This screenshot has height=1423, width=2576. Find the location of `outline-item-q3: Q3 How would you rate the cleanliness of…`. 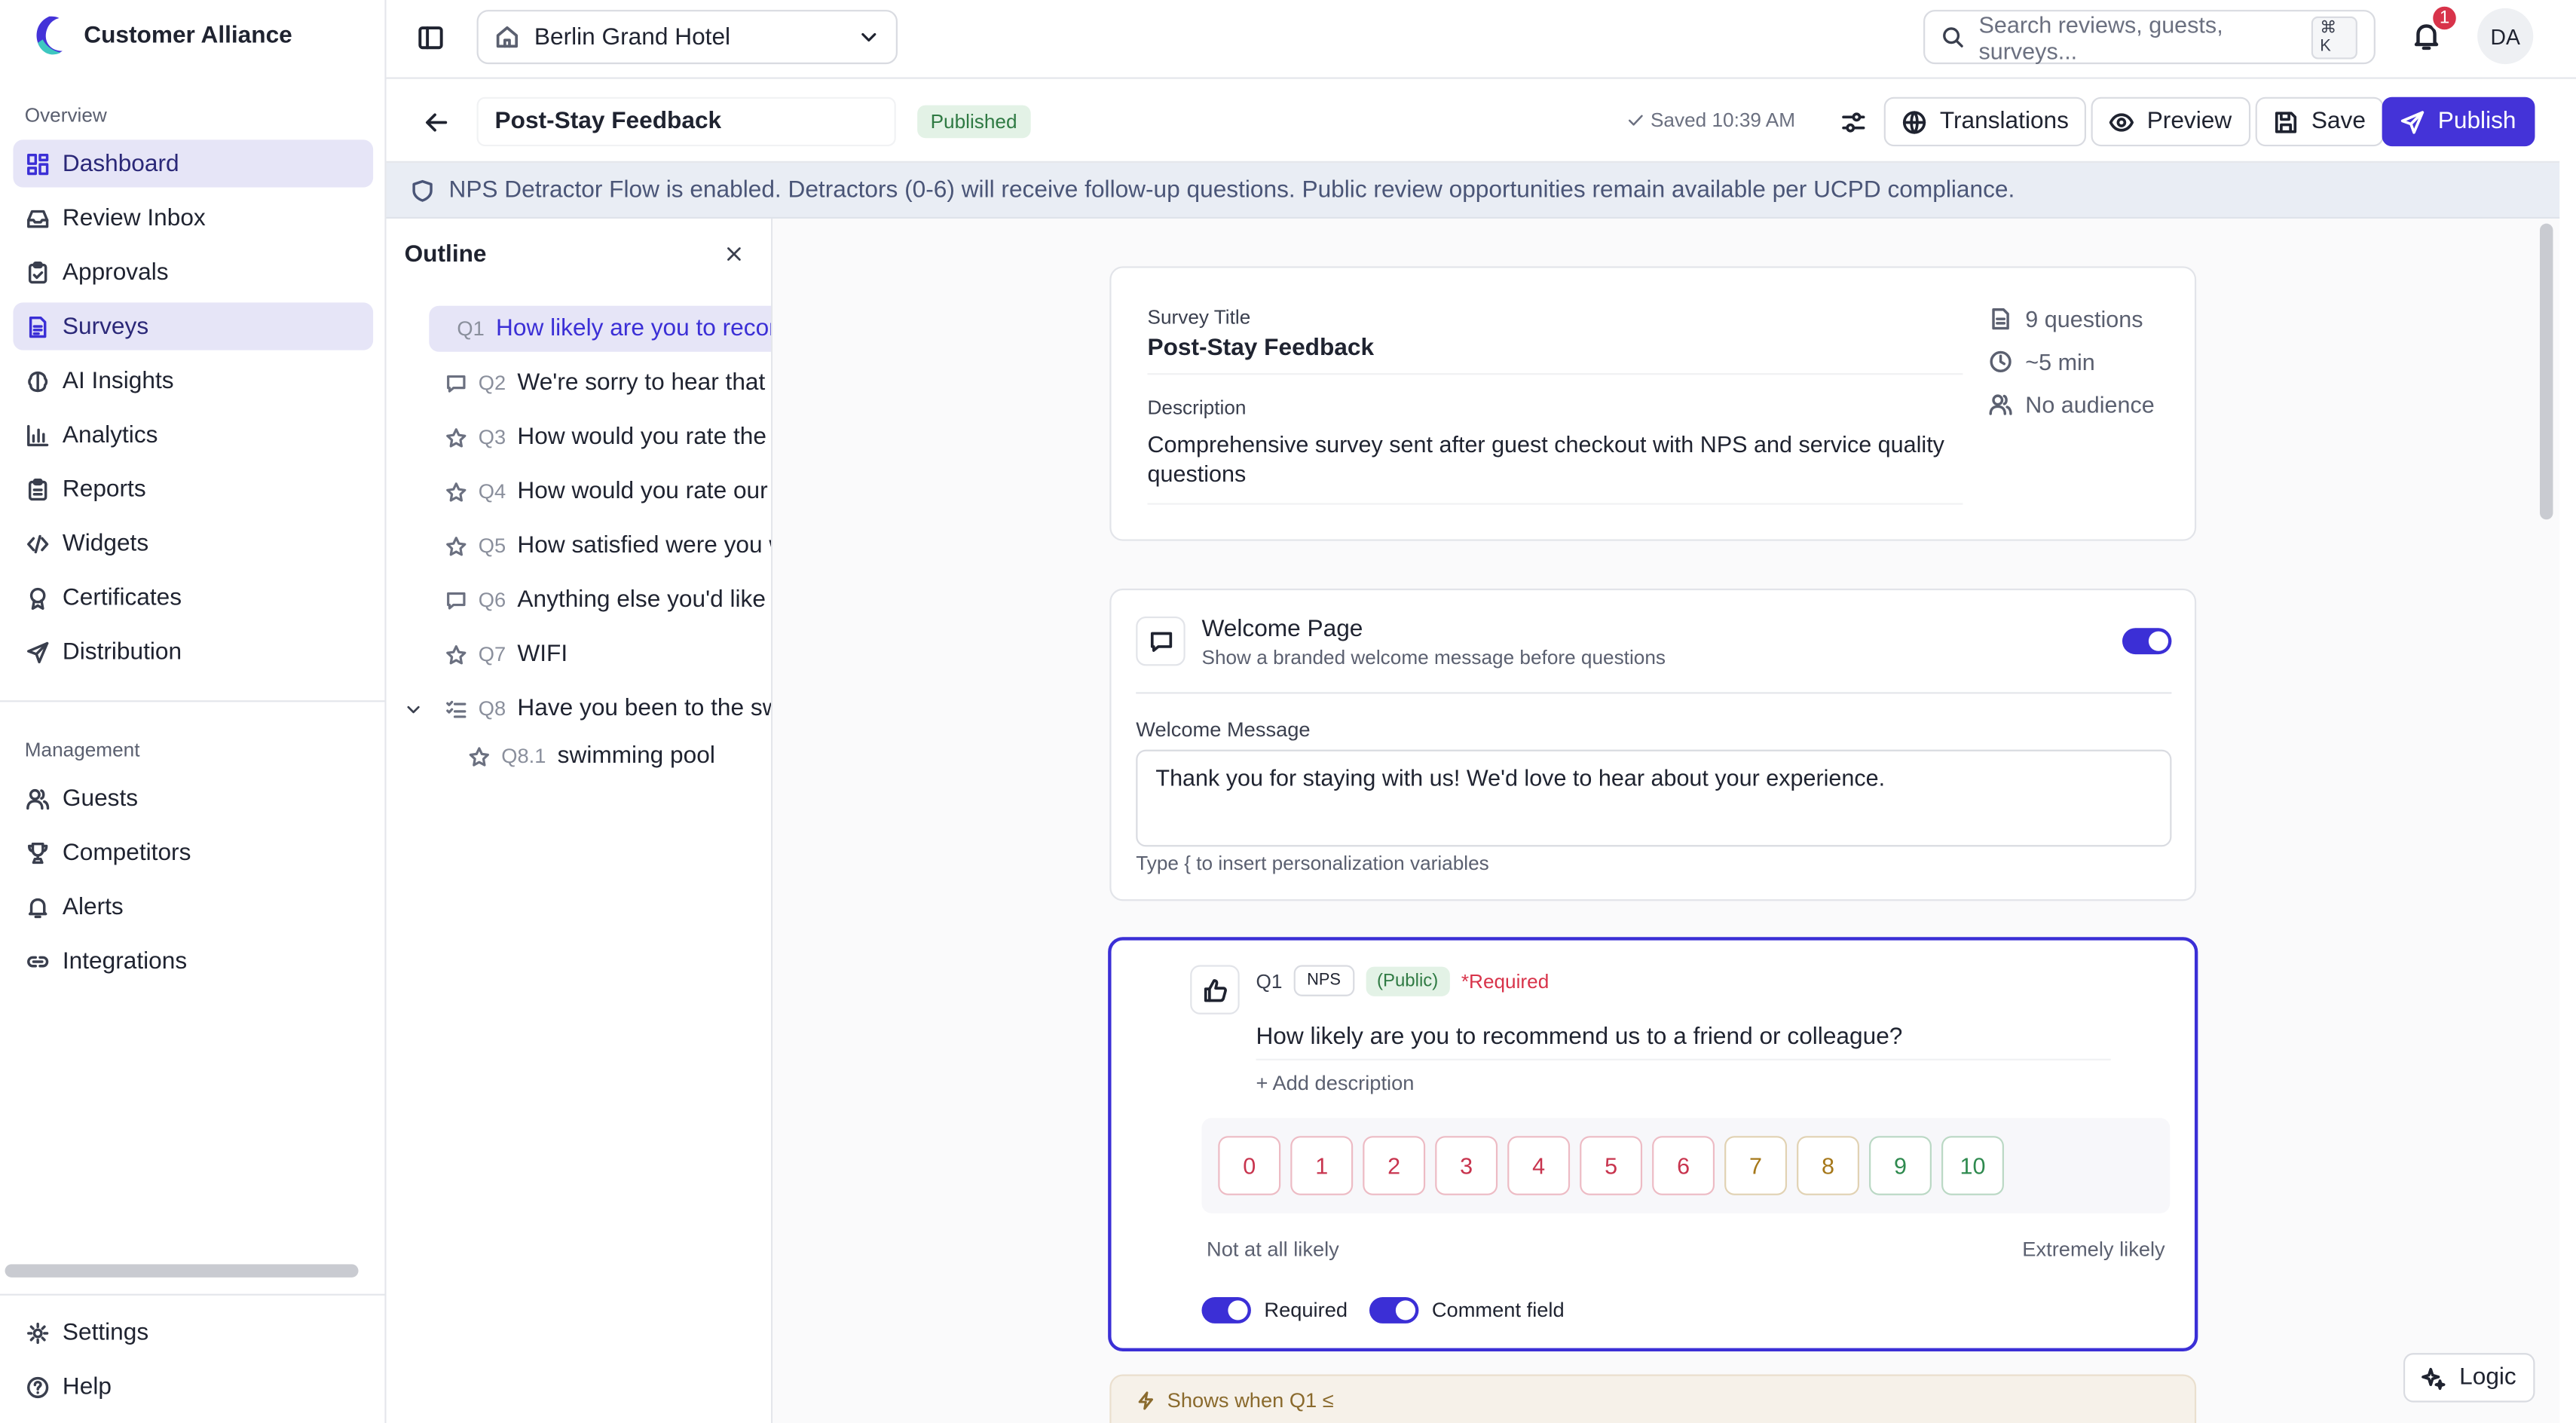

outline-item-q3: Q3 How would you rate the cleanliness of… is located at coordinates (608, 438).